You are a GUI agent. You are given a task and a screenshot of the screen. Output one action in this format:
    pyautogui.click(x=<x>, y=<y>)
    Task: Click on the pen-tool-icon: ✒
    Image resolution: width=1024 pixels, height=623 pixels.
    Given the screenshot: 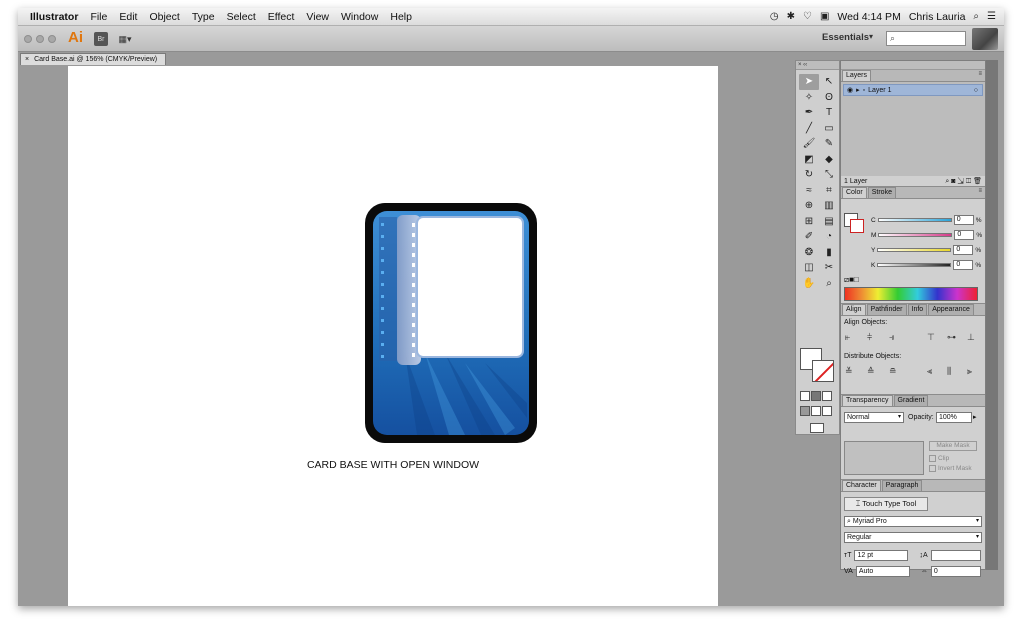 What is the action you would take?
    pyautogui.click(x=809, y=113)
    